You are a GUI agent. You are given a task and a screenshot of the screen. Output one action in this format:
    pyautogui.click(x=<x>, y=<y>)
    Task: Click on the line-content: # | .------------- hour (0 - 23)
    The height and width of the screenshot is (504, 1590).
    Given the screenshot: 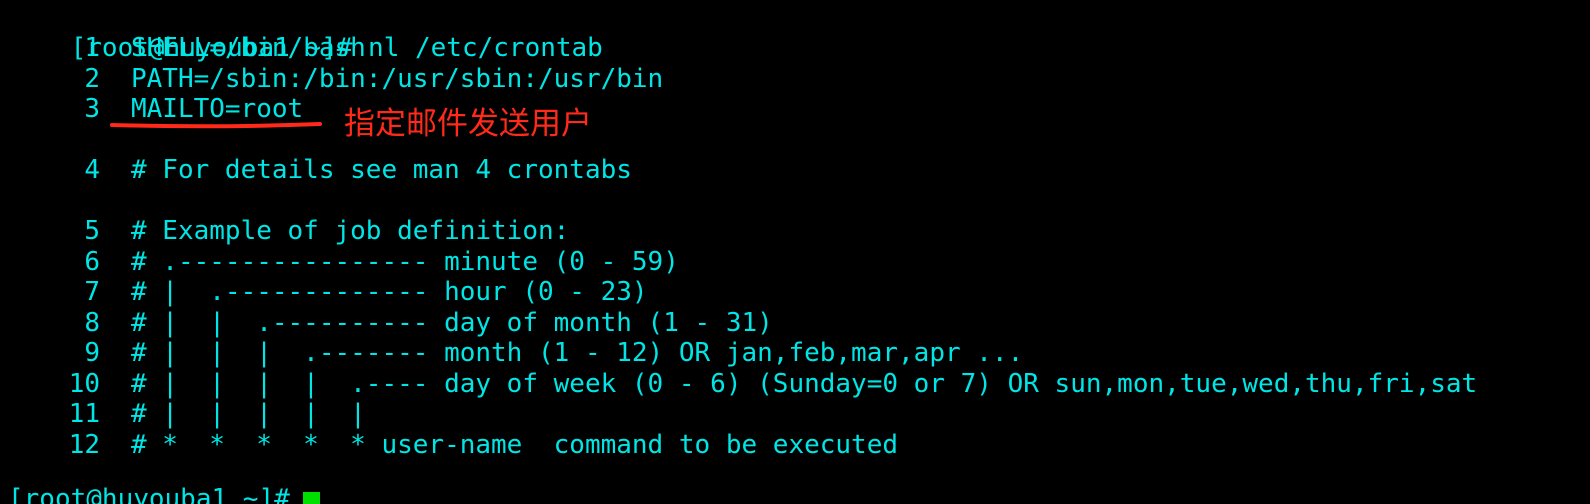 What is the action you would take?
    pyautogui.click(x=389, y=292)
    